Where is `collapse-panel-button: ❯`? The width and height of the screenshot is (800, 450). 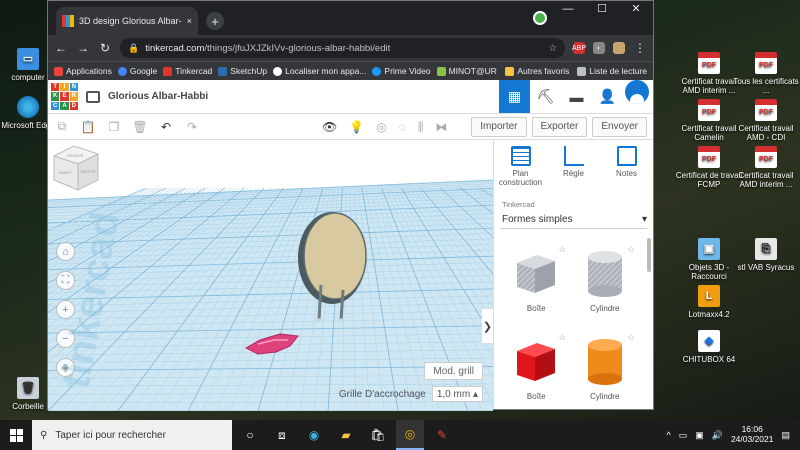 collapse-panel-button: ❯ is located at coordinates (487, 326).